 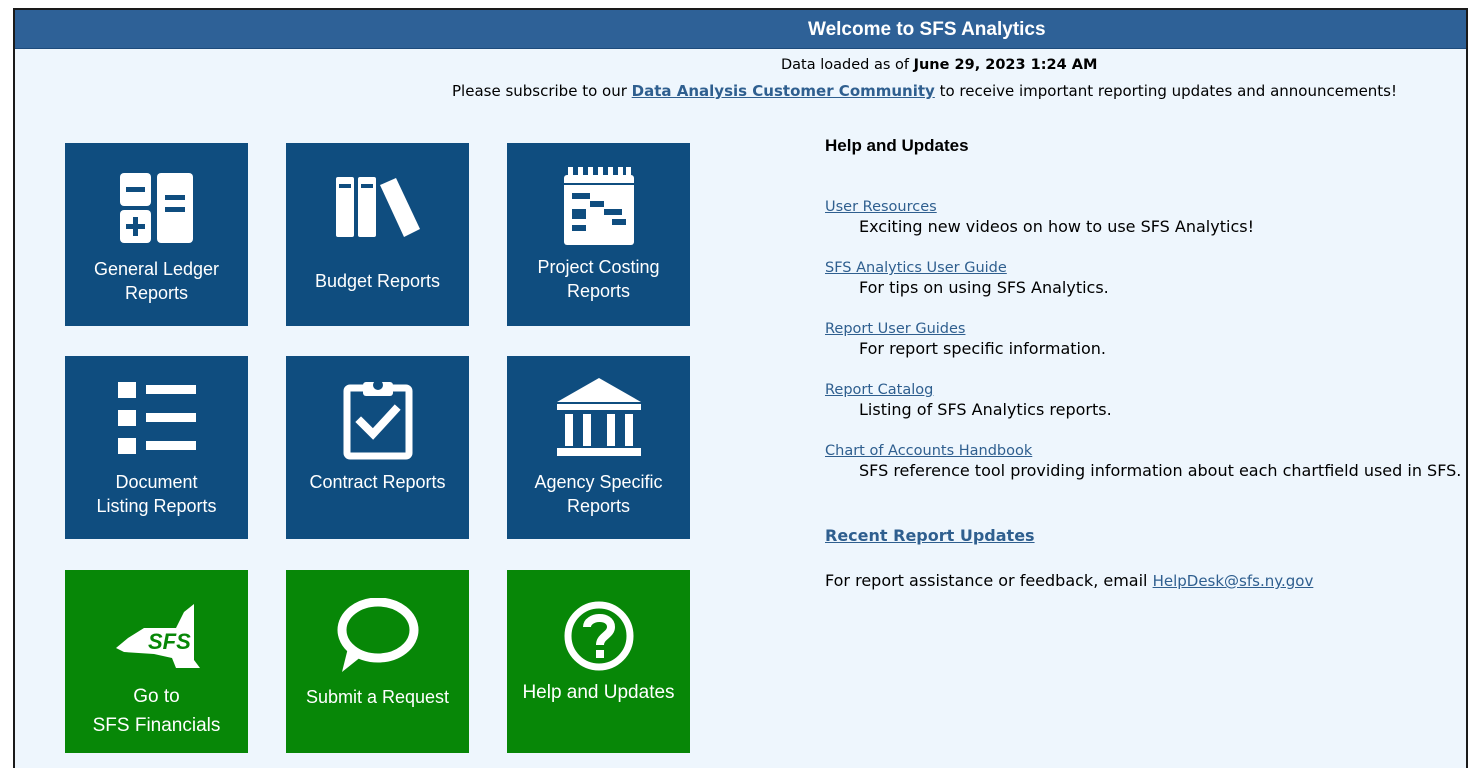 What do you see at coordinates (156, 482) in the screenshot?
I see `tile-label-line1: Document` at bounding box center [156, 482].